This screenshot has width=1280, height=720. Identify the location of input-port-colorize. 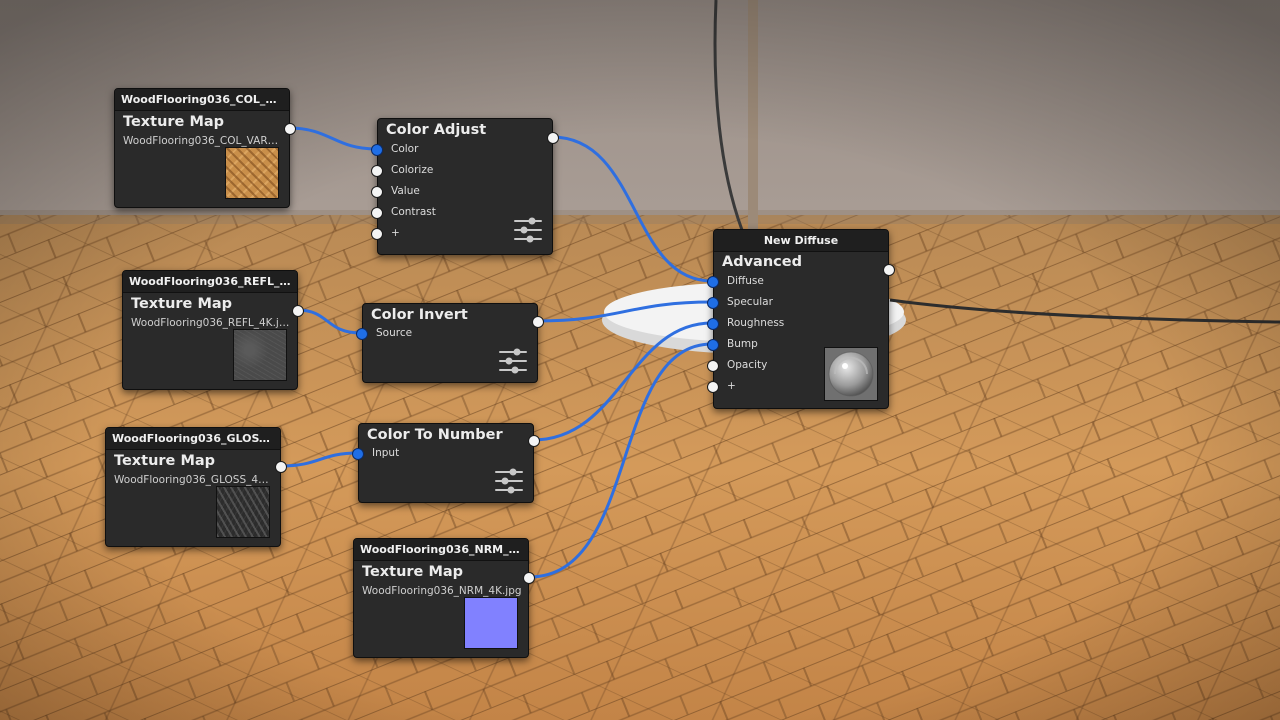
(377, 171).